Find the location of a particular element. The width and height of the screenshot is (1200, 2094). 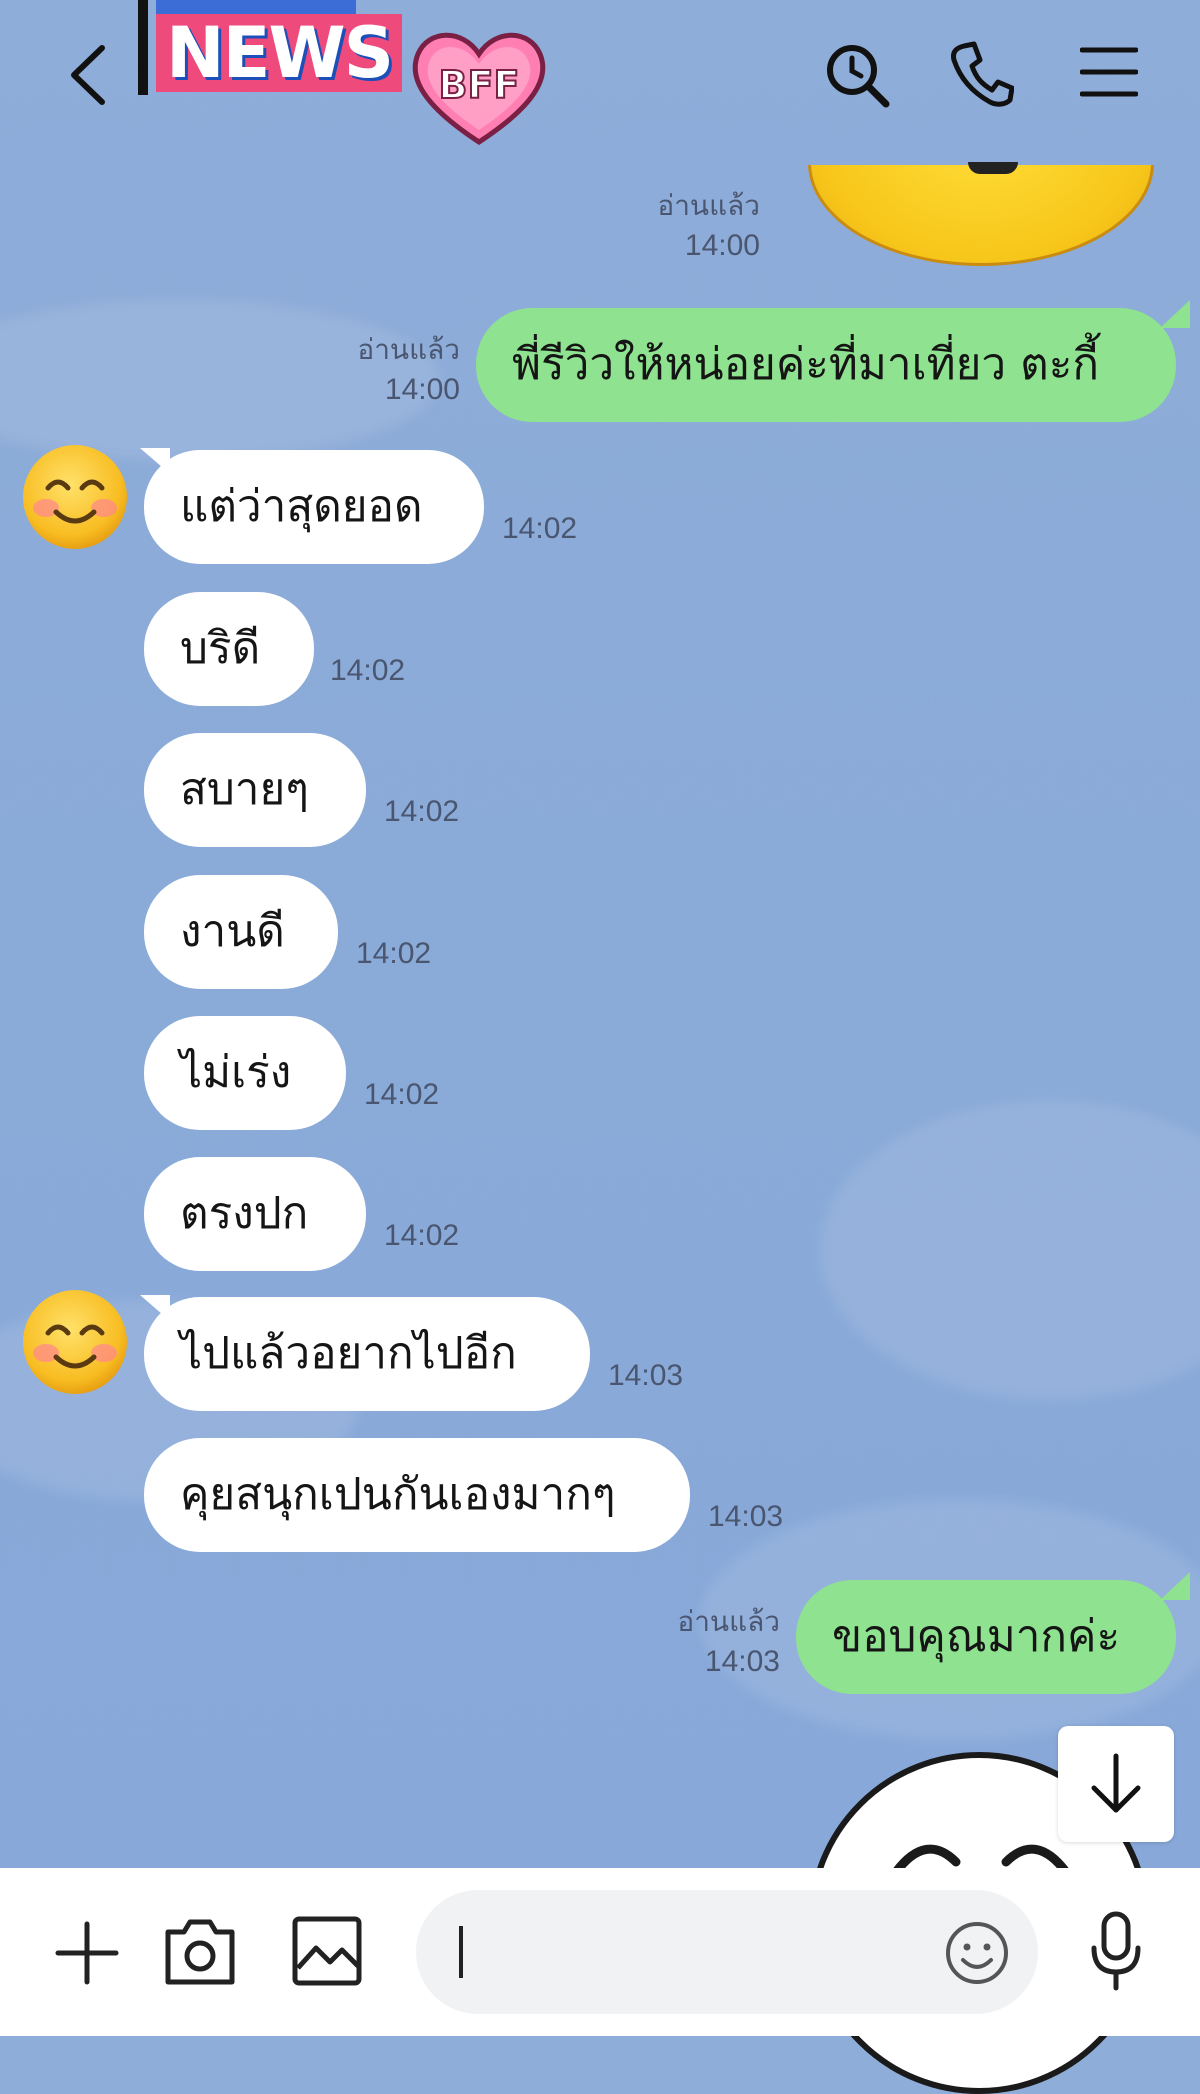

plus-icon is located at coordinates (87, 1953).